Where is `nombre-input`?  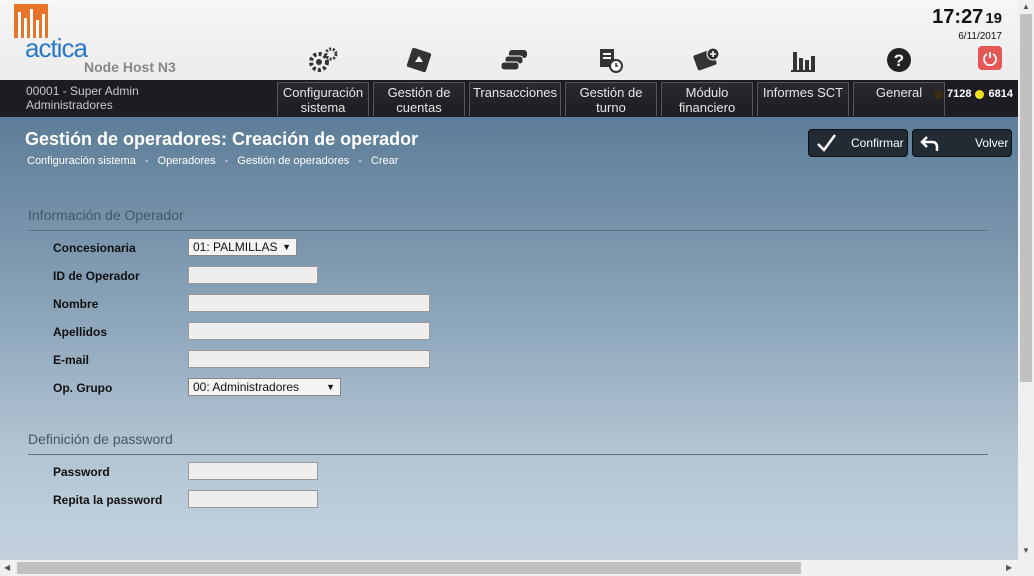 nombre-input is located at coordinates (309, 303).